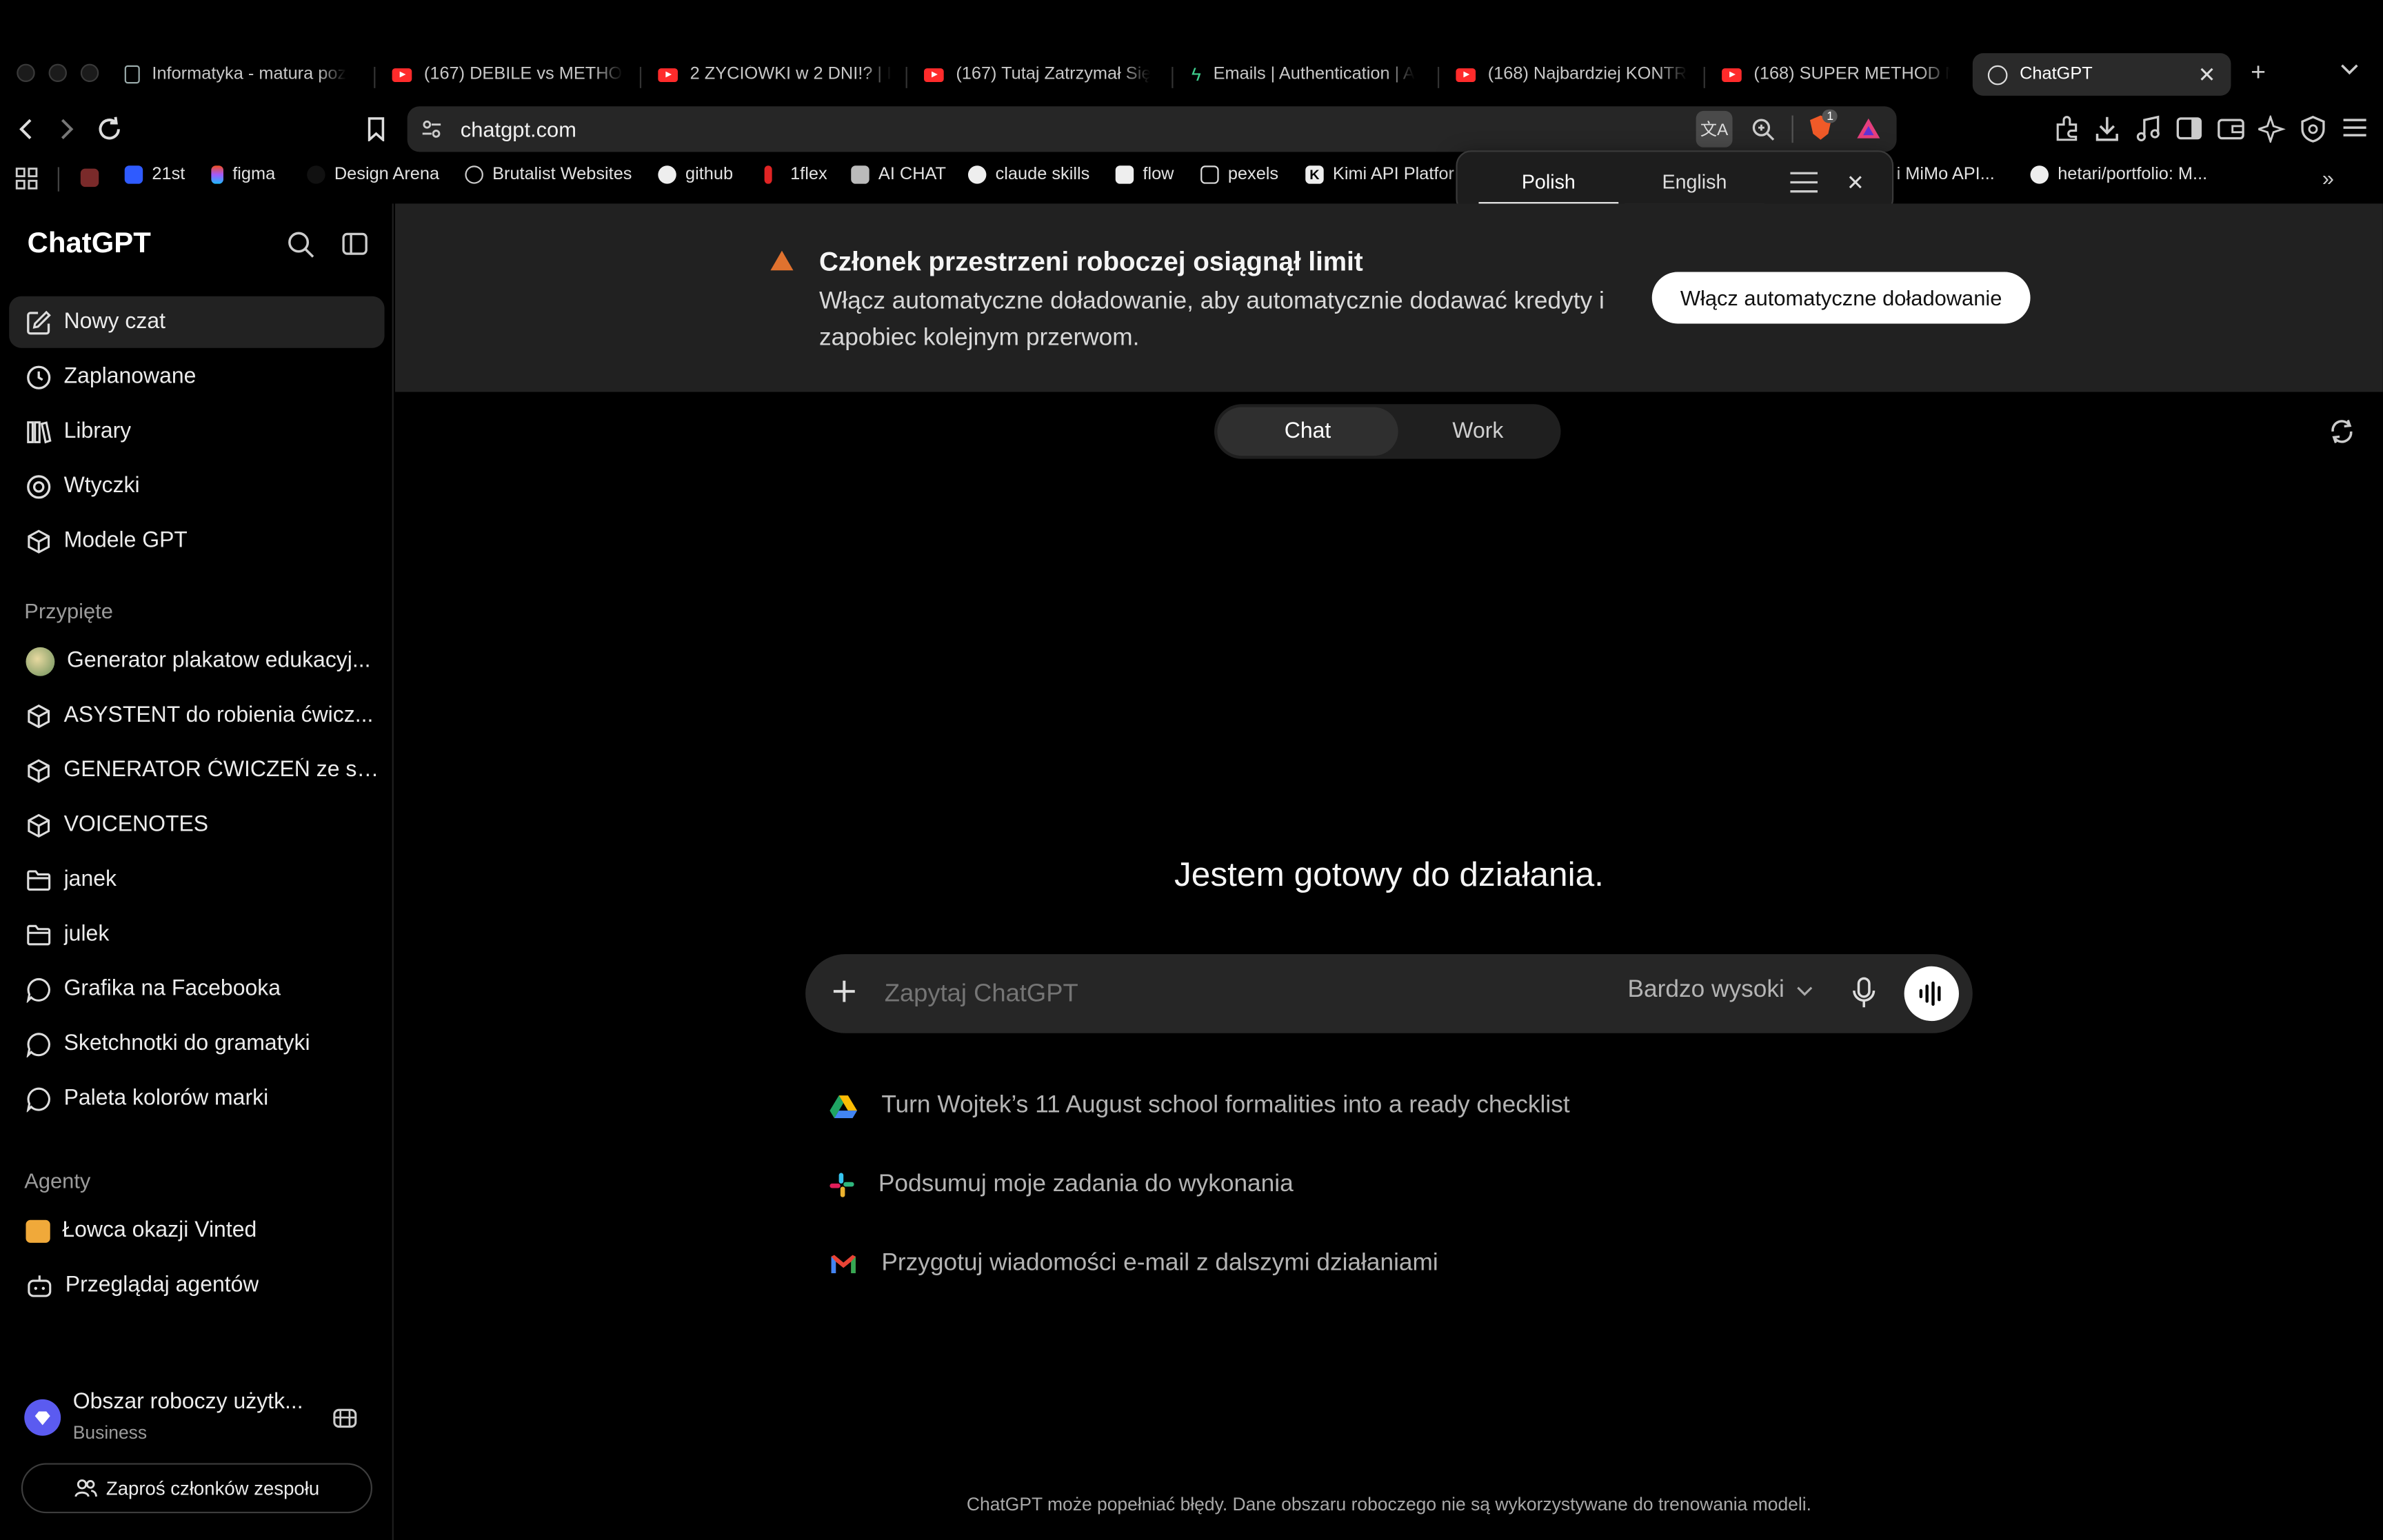 This screenshot has height=1540, width=2383. I want to click on browser-tab: 2 ŻYCIÓWKI w 2 DNI!? | I, so click(775, 75).